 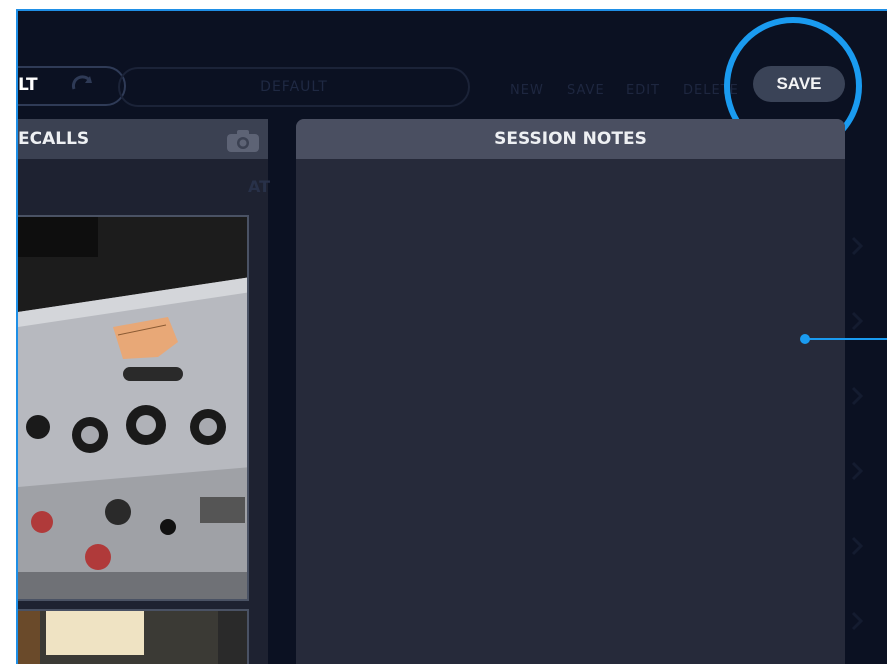 I want to click on annotation-pointer-line, so click(x=847, y=339).